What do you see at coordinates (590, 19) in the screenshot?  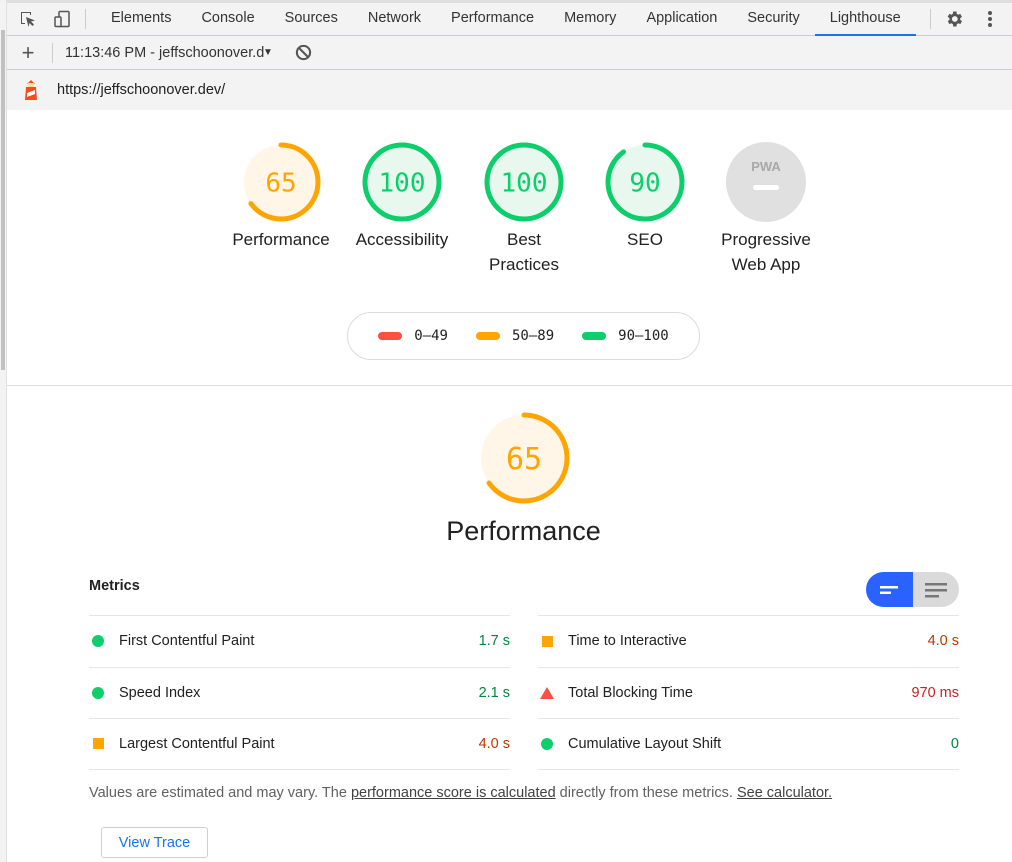 I see `tab-memory: Memory` at bounding box center [590, 19].